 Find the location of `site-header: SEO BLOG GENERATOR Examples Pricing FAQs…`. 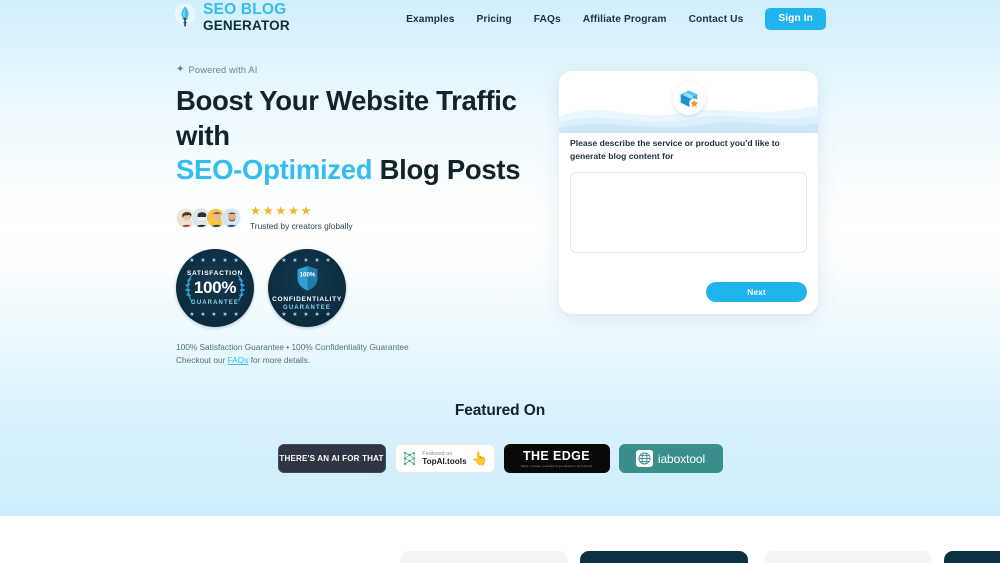

site-header: SEO BLOG GENERATOR Examples Pricing FAQs… is located at coordinates (500, 16).